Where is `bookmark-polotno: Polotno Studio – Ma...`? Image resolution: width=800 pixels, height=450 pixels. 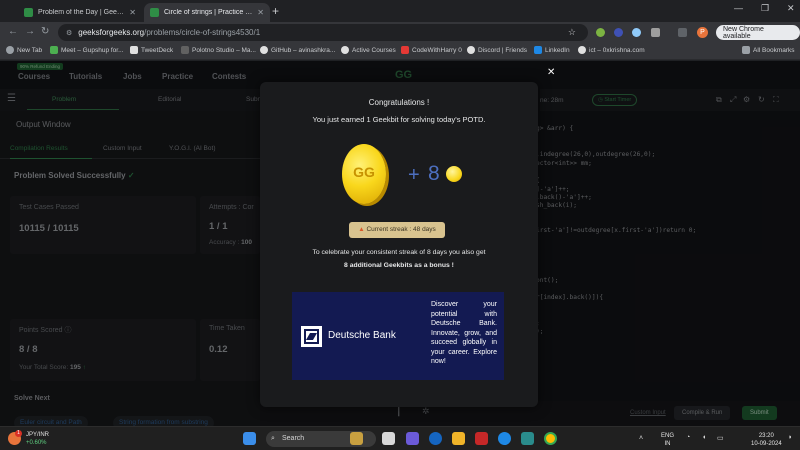
bookmark-polotno: Polotno Studio – Ma... is located at coordinates (218, 50).